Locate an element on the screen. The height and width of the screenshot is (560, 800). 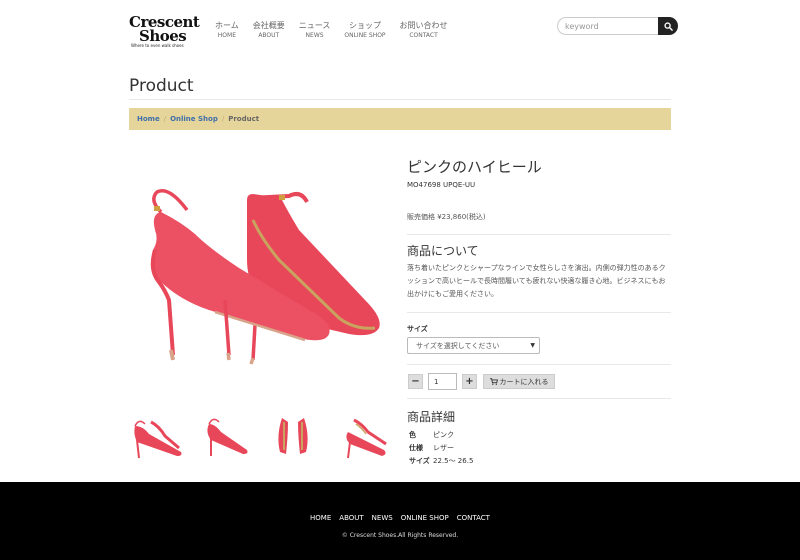
product-price: 販売価格 ¥23,860(税込) is located at coordinates (446, 217).